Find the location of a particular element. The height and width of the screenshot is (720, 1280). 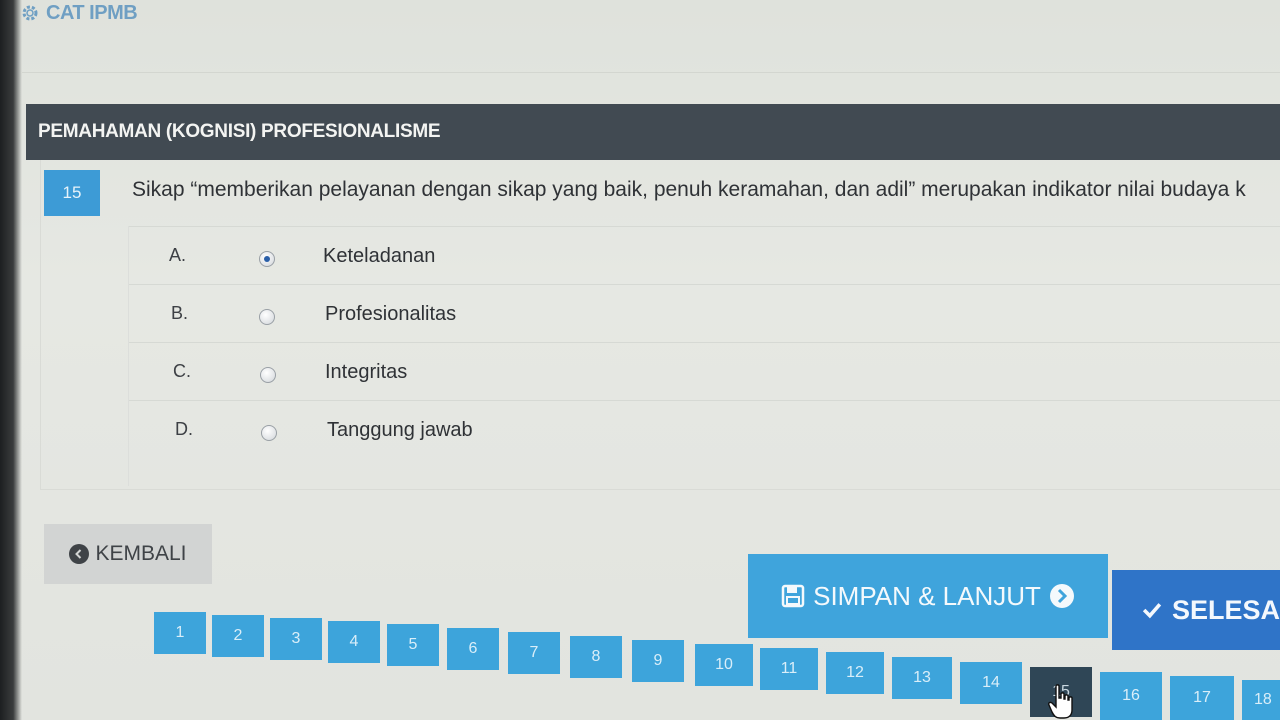

option-label: Tanggung jawab is located at coordinates (400, 430).